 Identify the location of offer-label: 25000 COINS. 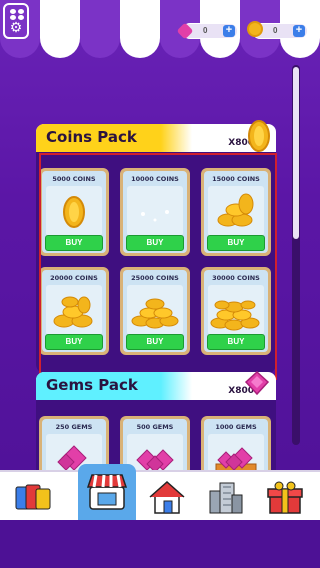
(155, 278).